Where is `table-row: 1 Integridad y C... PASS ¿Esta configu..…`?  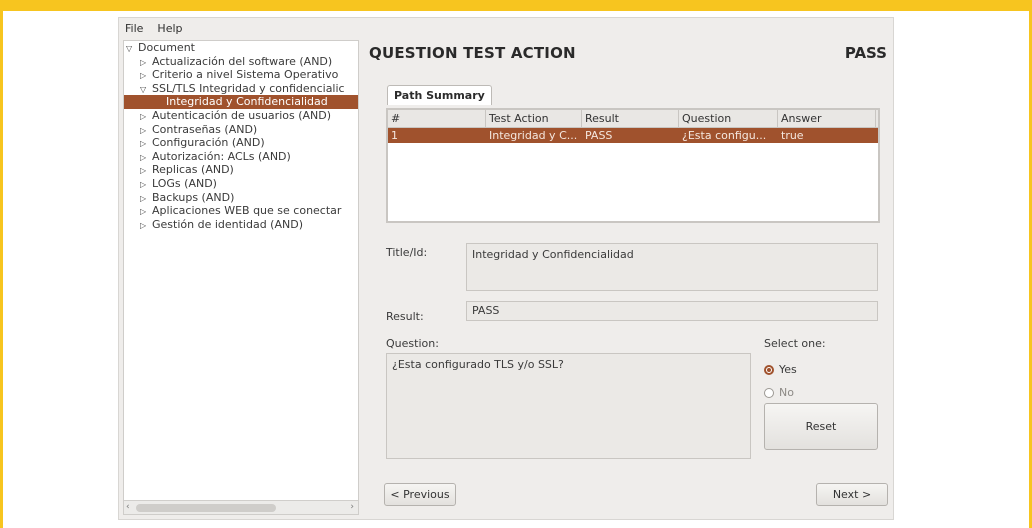 table-row: 1 Integridad y C... PASS ¿Esta configu..… is located at coordinates (633, 135).